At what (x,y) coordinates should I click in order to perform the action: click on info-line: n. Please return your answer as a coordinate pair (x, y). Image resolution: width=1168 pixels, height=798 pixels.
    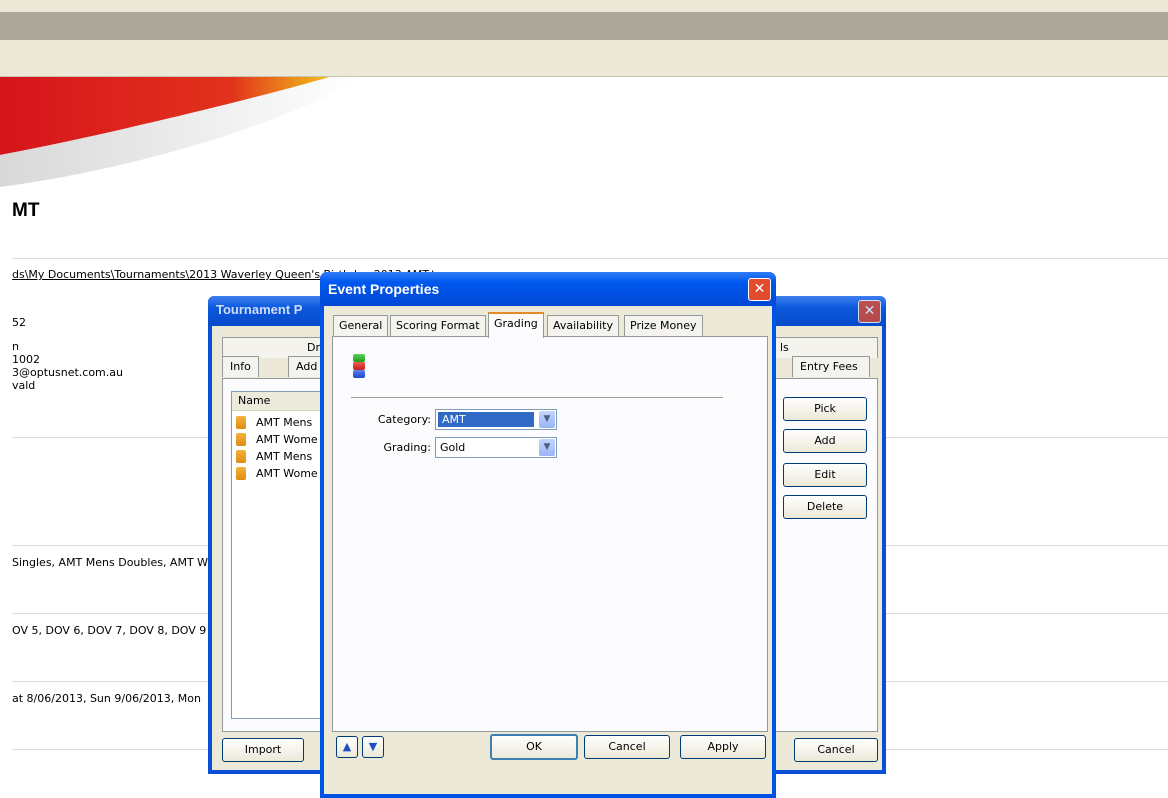
    Looking at the image, I should click on (15, 346).